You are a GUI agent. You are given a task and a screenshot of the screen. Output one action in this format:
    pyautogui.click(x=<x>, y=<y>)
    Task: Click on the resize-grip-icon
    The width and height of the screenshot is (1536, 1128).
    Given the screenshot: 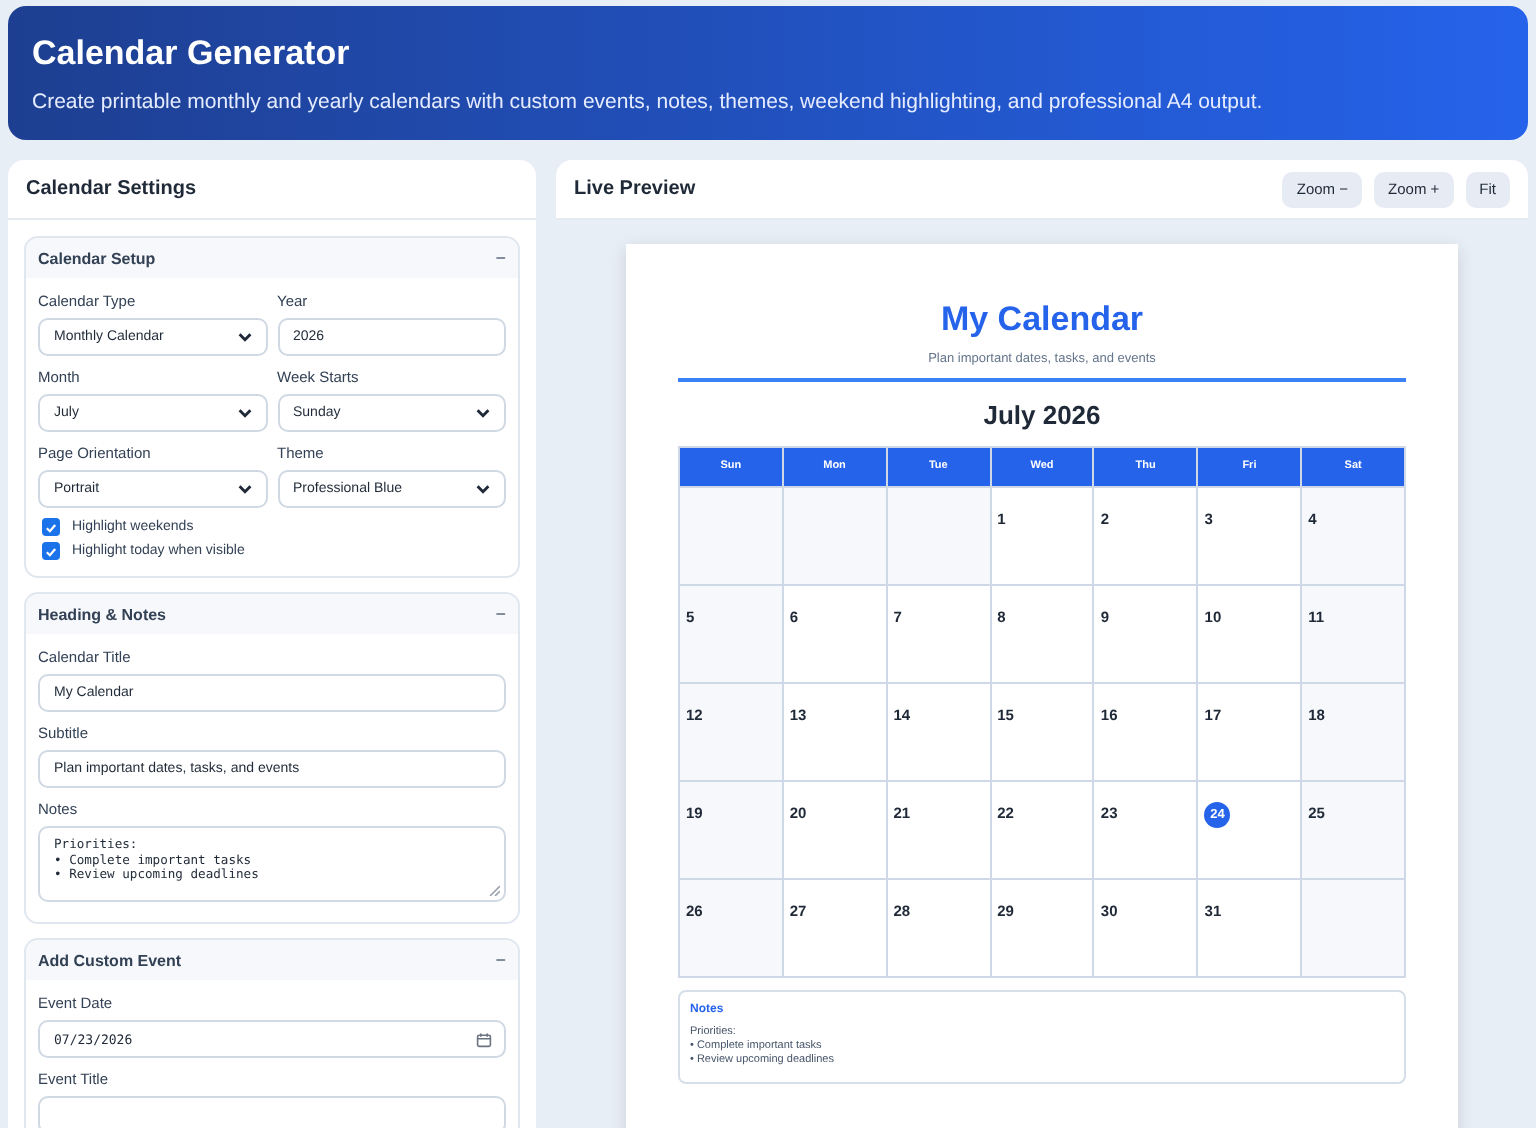 What is the action you would take?
    pyautogui.click(x=494, y=890)
    